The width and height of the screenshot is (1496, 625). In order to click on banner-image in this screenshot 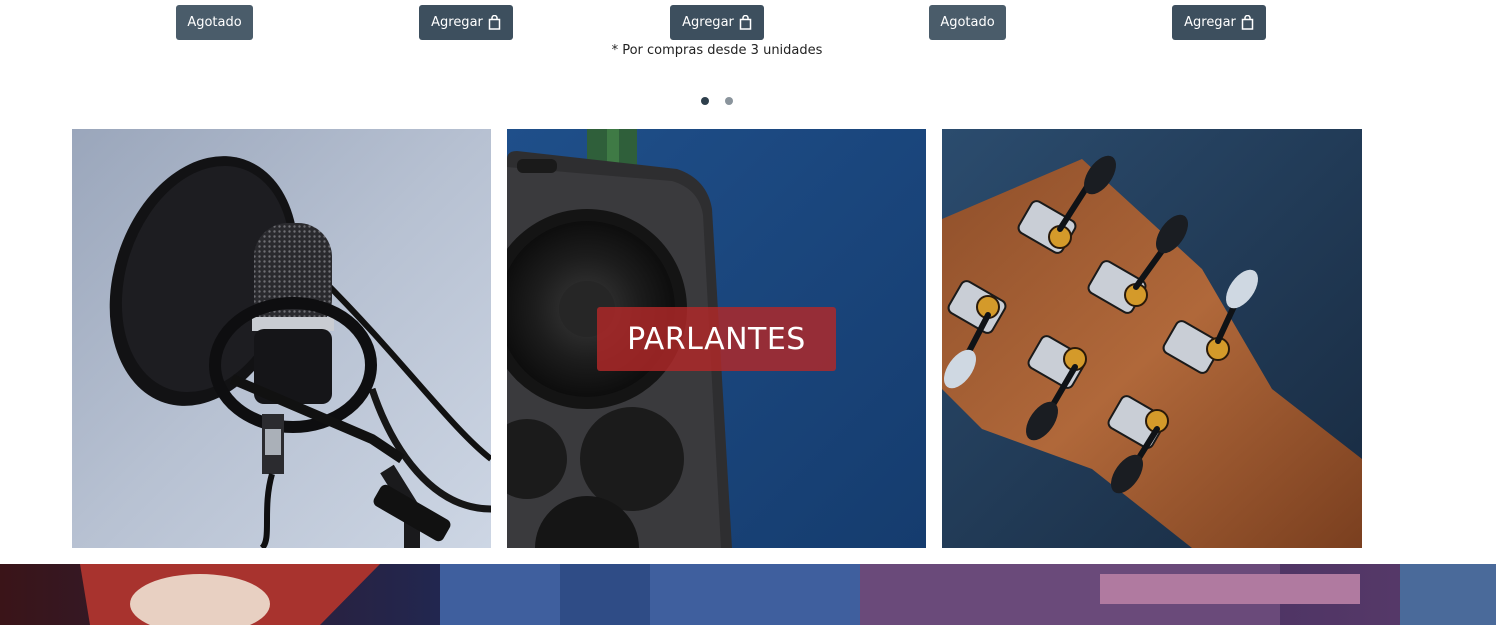, I will do `click(748, 594)`.